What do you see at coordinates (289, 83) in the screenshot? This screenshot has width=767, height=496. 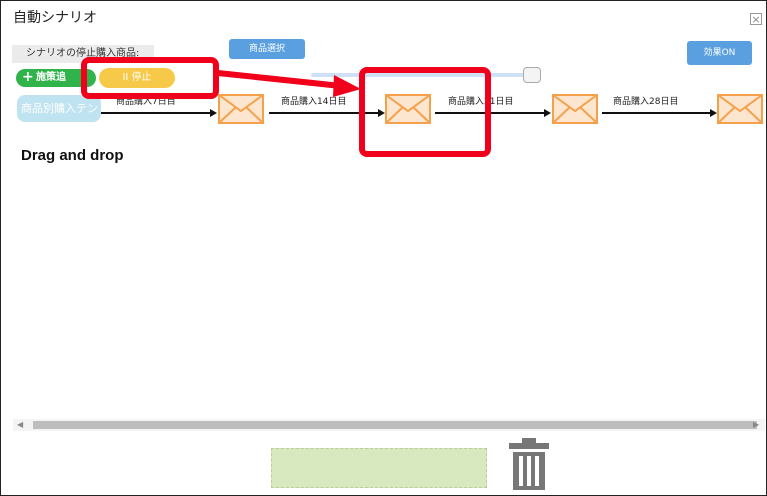 I see `drag-arrow-icon` at bounding box center [289, 83].